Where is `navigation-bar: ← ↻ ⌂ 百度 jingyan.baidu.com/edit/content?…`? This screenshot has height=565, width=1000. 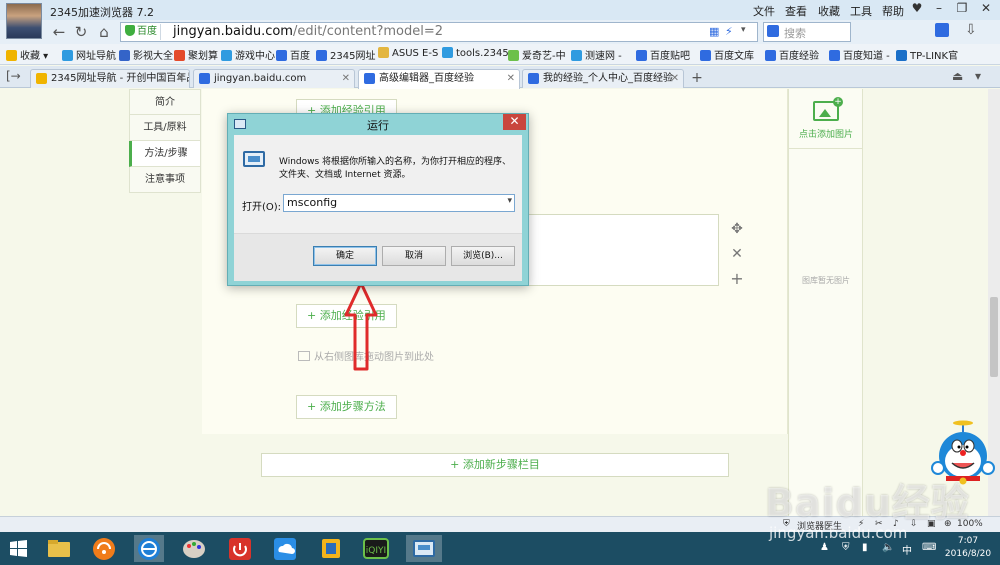
navigation-bar: ← ↻ ⌂ 百度 jingyan.baidu.com/edit/content?… is located at coordinates (500, 32).